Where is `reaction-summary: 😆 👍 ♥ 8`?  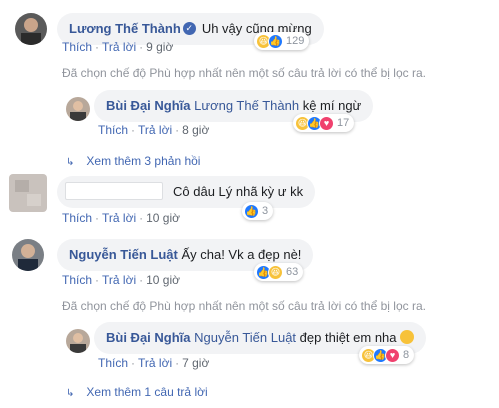 reaction-summary: 😆 👍 ♥ 8 is located at coordinates (387, 355).